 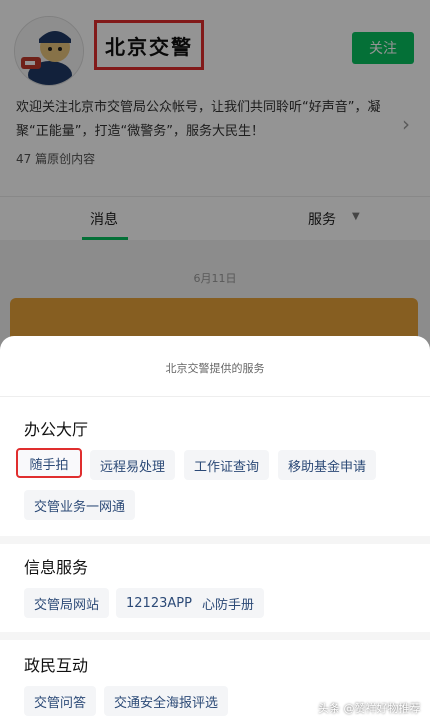 What do you see at coordinates (369, 708) in the screenshot?
I see `source-watermark: 头条 @赞祥好物推荐` at bounding box center [369, 708].